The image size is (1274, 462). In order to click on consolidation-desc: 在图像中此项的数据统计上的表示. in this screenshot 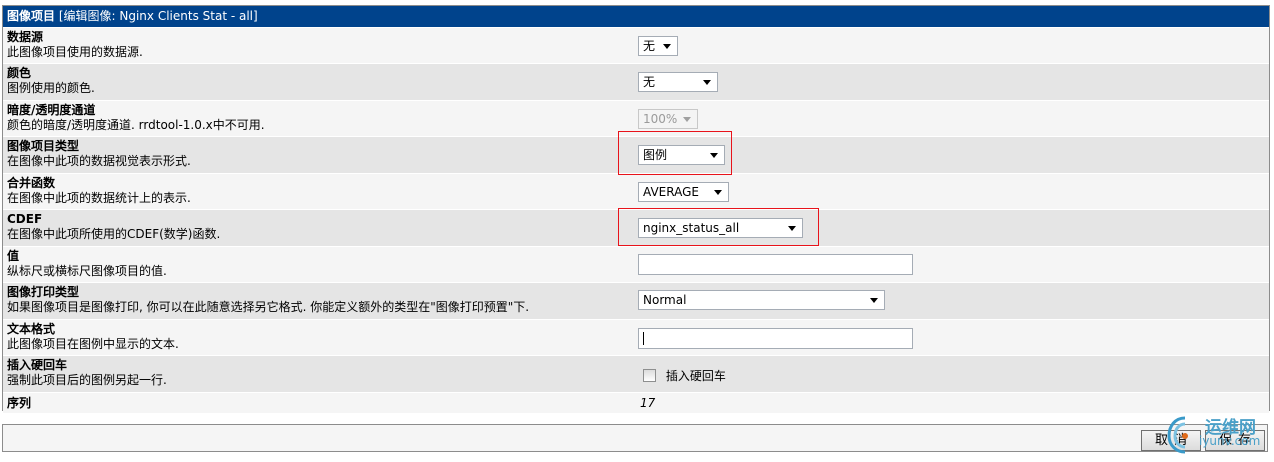, I will do `click(99, 198)`.